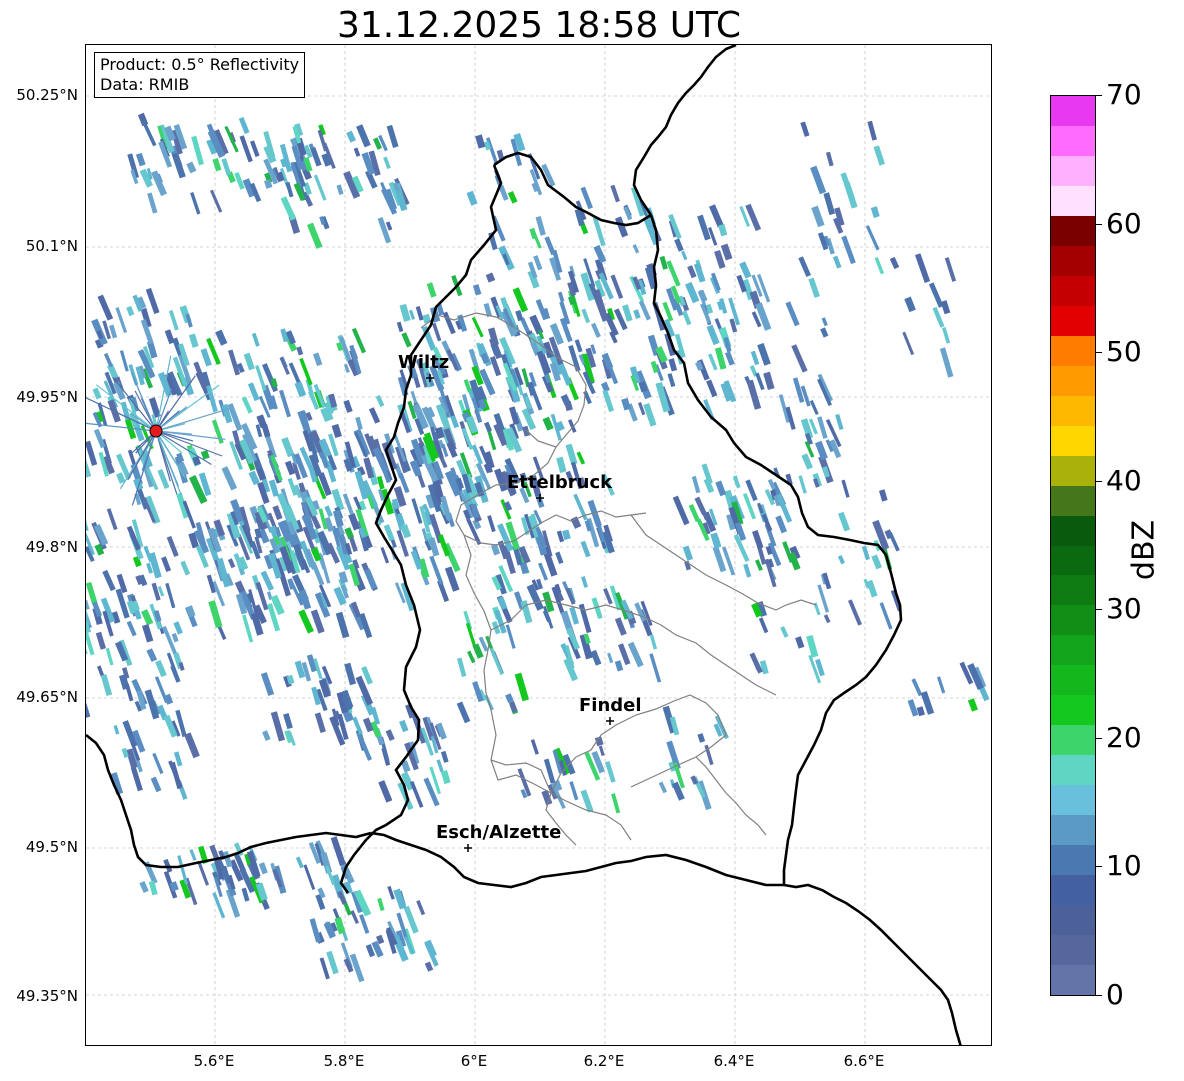  What do you see at coordinates (498, 837) in the screenshot?
I see `city-esch-alzette: Esch/Alzette` at bounding box center [498, 837].